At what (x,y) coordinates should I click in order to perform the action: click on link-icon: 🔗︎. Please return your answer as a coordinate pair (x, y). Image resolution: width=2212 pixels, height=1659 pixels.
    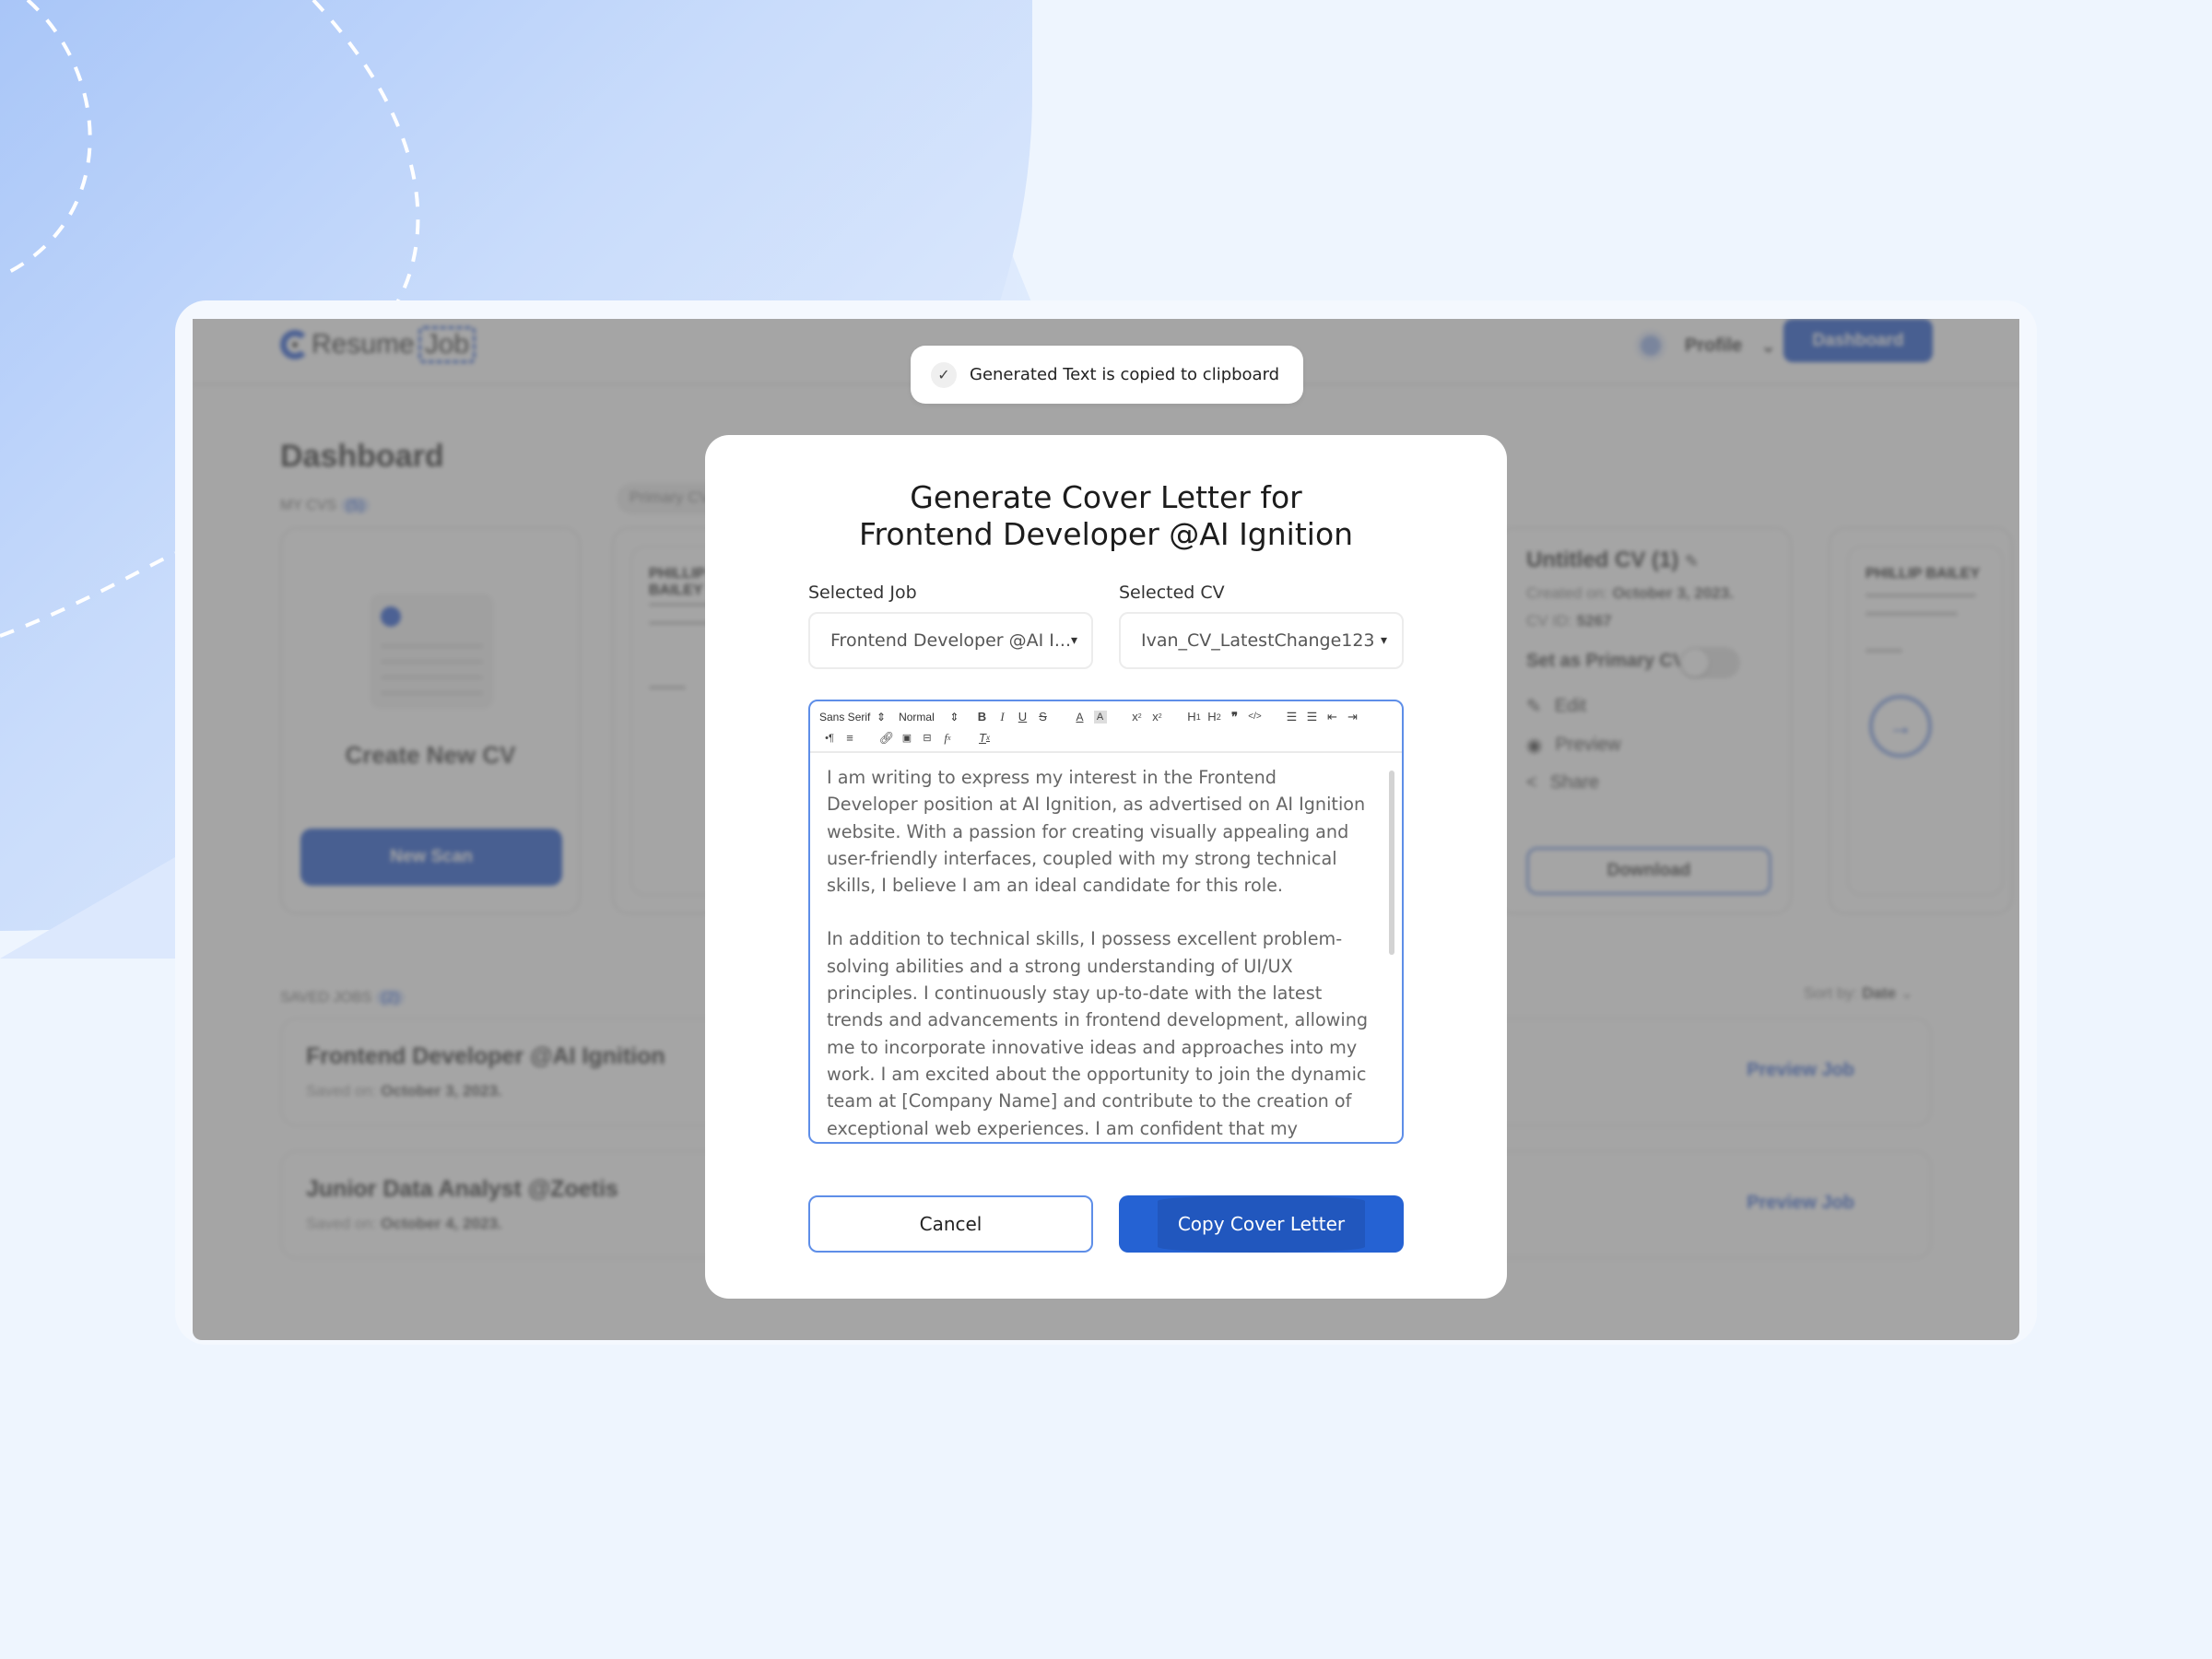
    Looking at the image, I should click on (887, 738).